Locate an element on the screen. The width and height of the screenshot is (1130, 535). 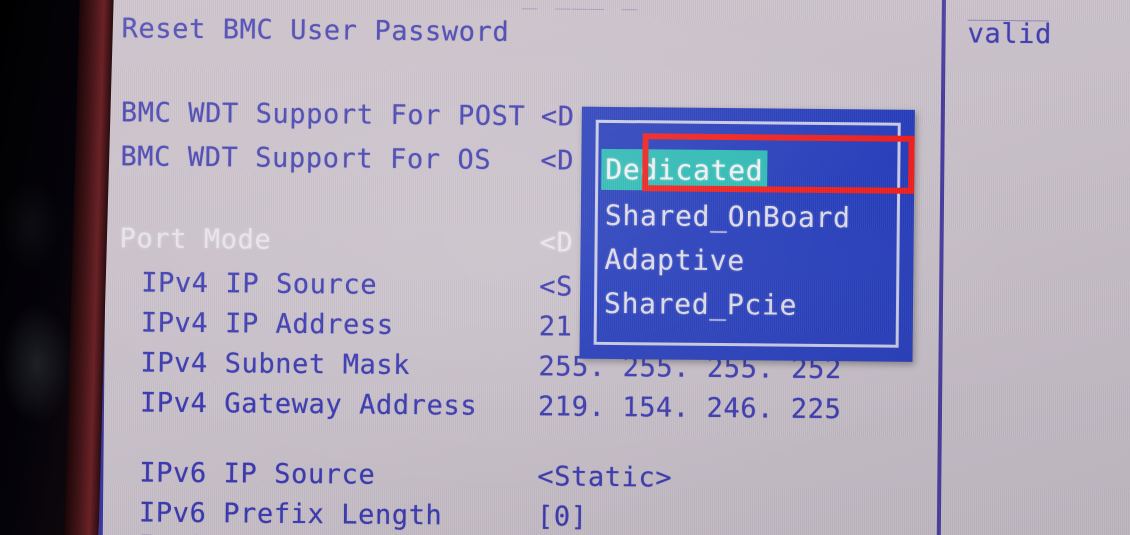
popup-option-label: Shared_OnBoard is located at coordinates (727, 216).